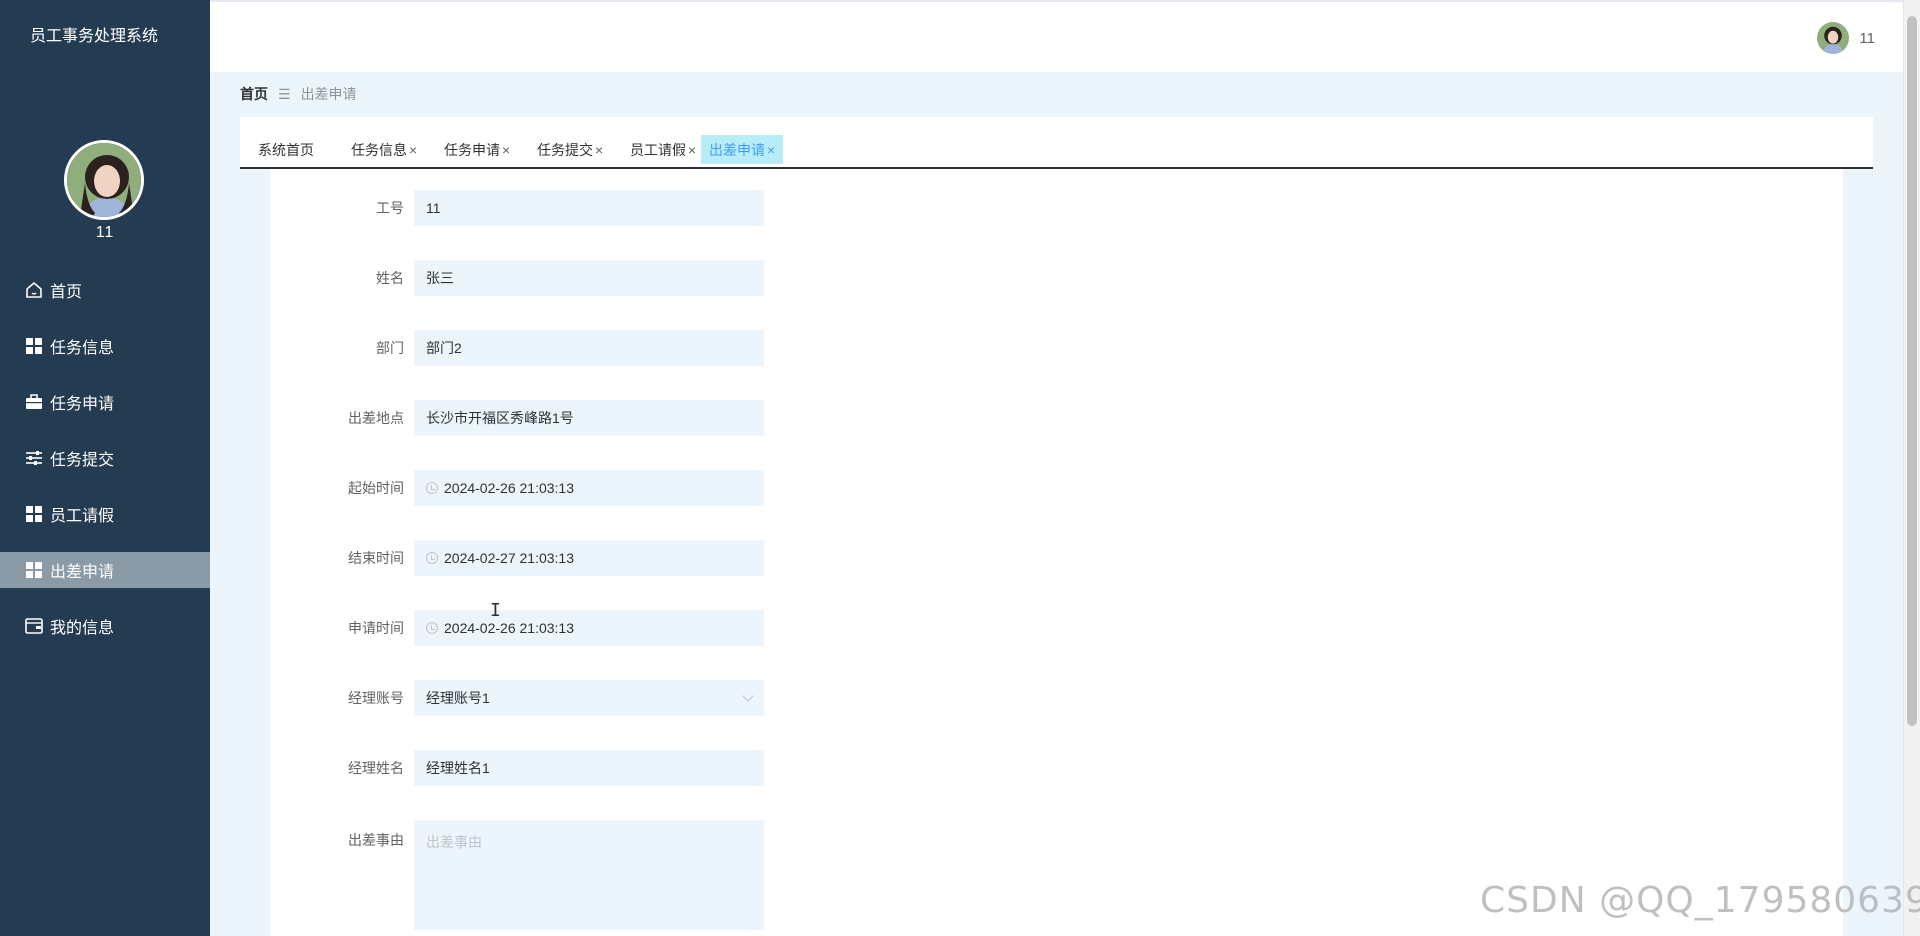 The image size is (1920, 936). What do you see at coordinates (589, 208) in the screenshot?
I see `employee-id-field: 11` at bounding box center [589, 208].